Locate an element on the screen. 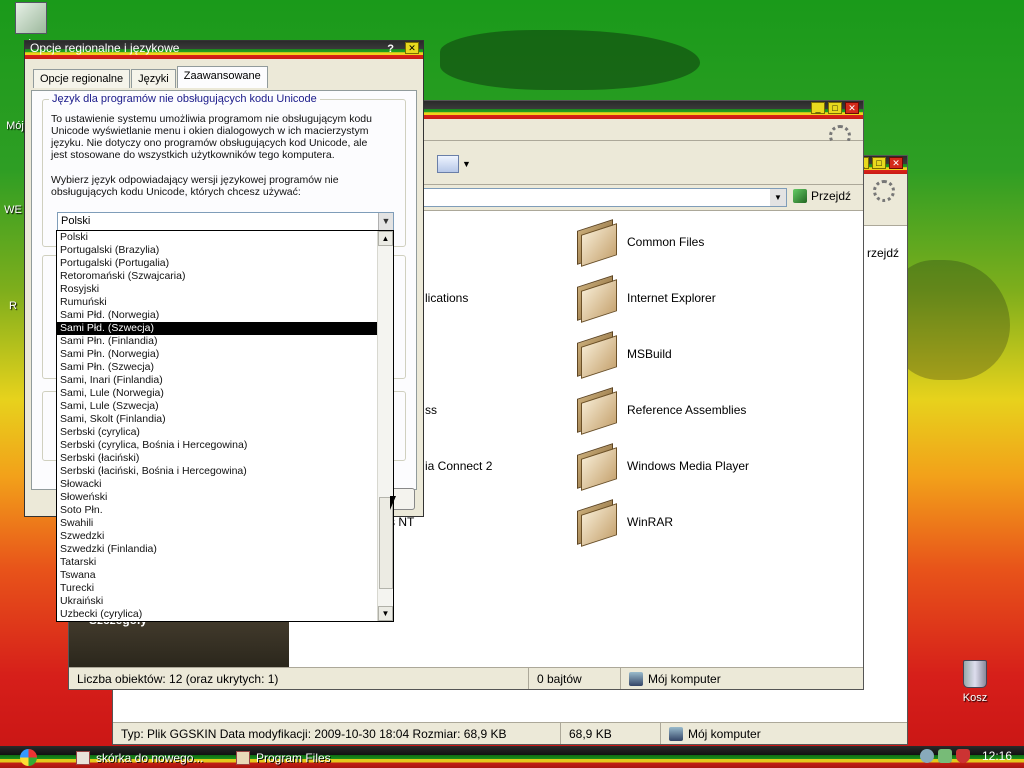 This screenshot has width=1024, height=768. folder-item-winrar: WinRAR is located at coordinates (624, 523).